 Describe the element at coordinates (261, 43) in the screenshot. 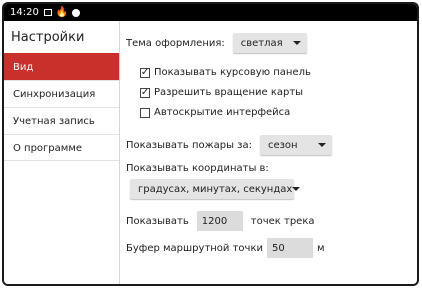

I see `theme-value: светлая` at that location.